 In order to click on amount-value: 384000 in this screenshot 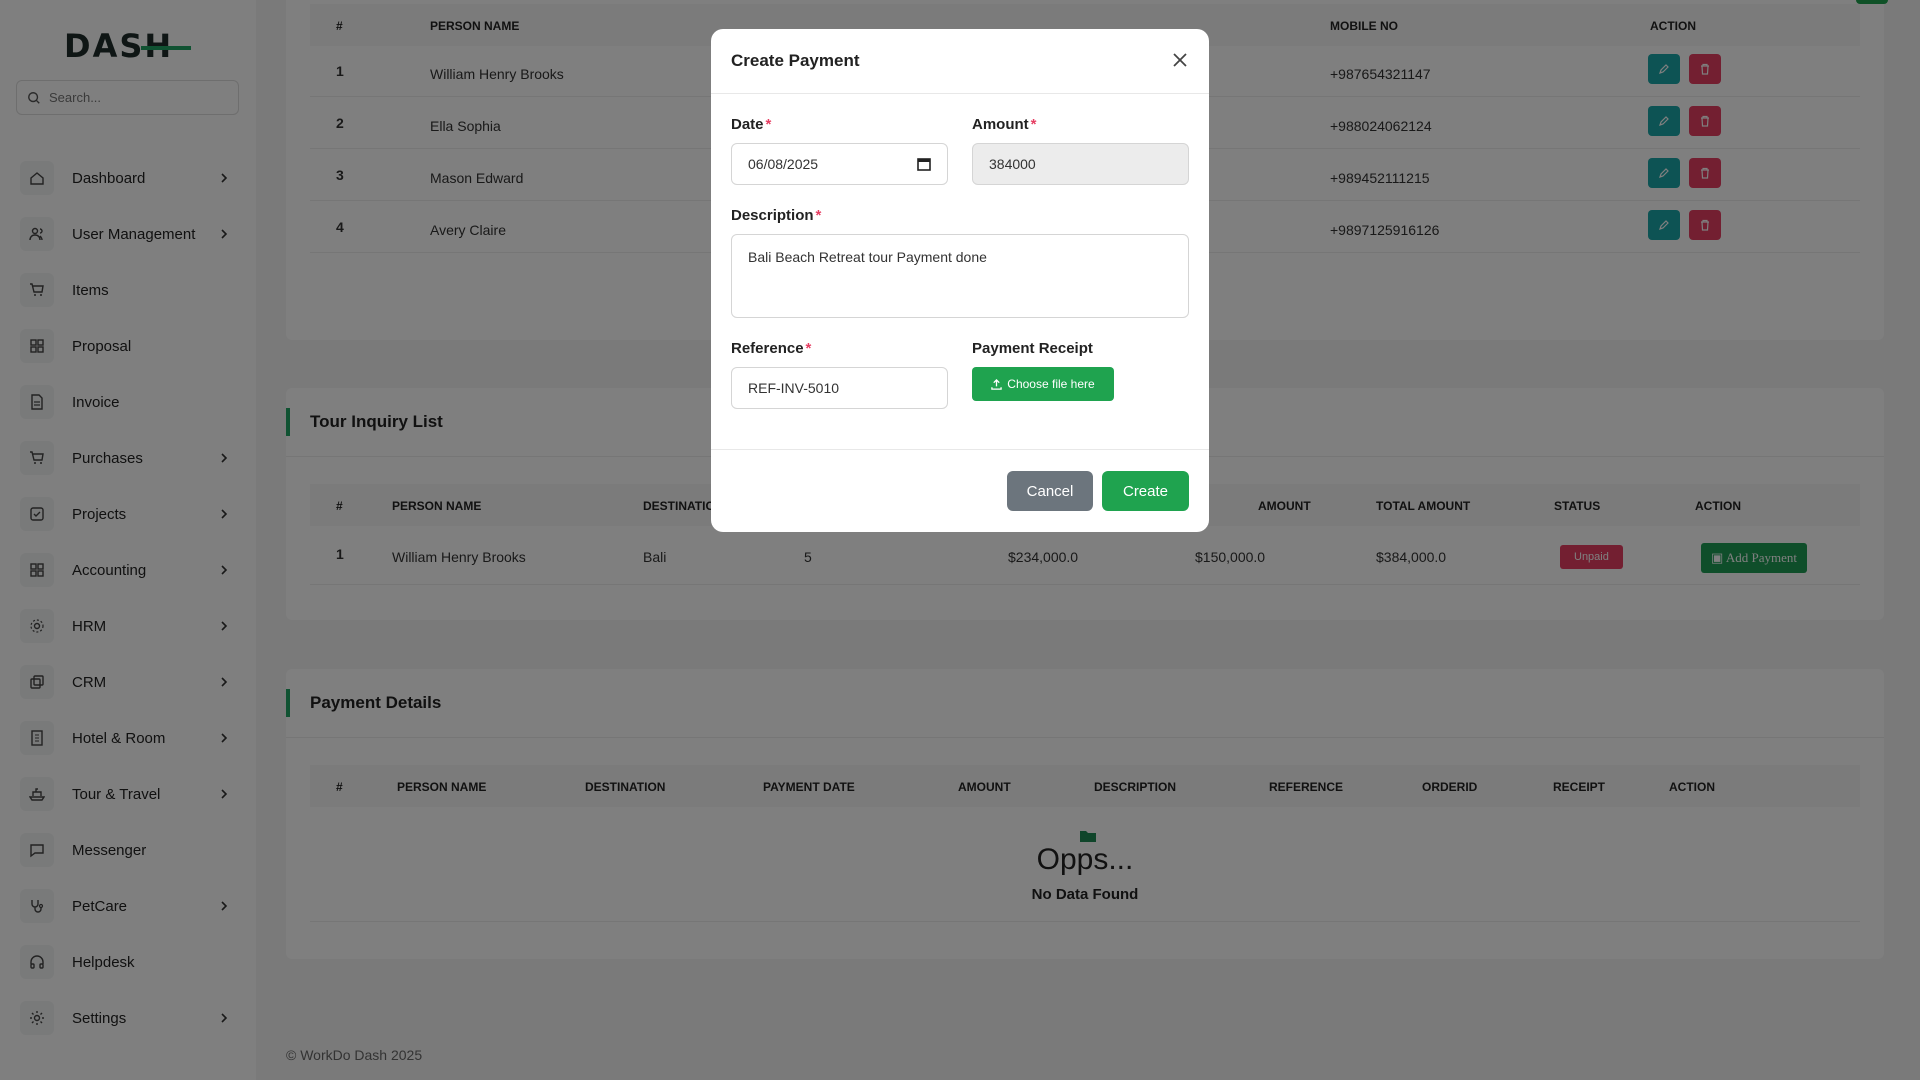, I will do `click(1012, 164)`.